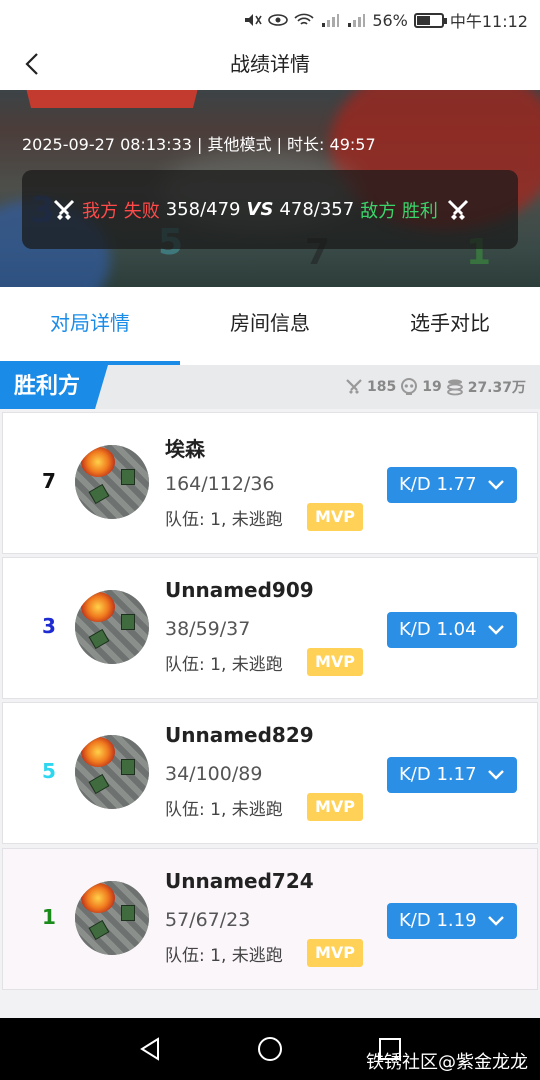  Describe the element at coordinates (270, 387) in the screenshot. I see `winner-header: 胜利方 185 19 27.37万` at that location.